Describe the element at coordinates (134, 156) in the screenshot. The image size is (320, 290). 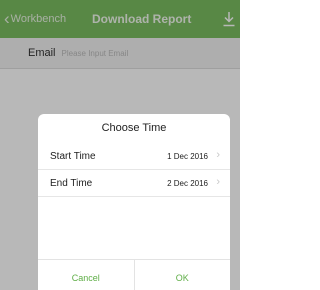
I see `start-time-row: Start Time 1 Dec 2016 ›` at that location.